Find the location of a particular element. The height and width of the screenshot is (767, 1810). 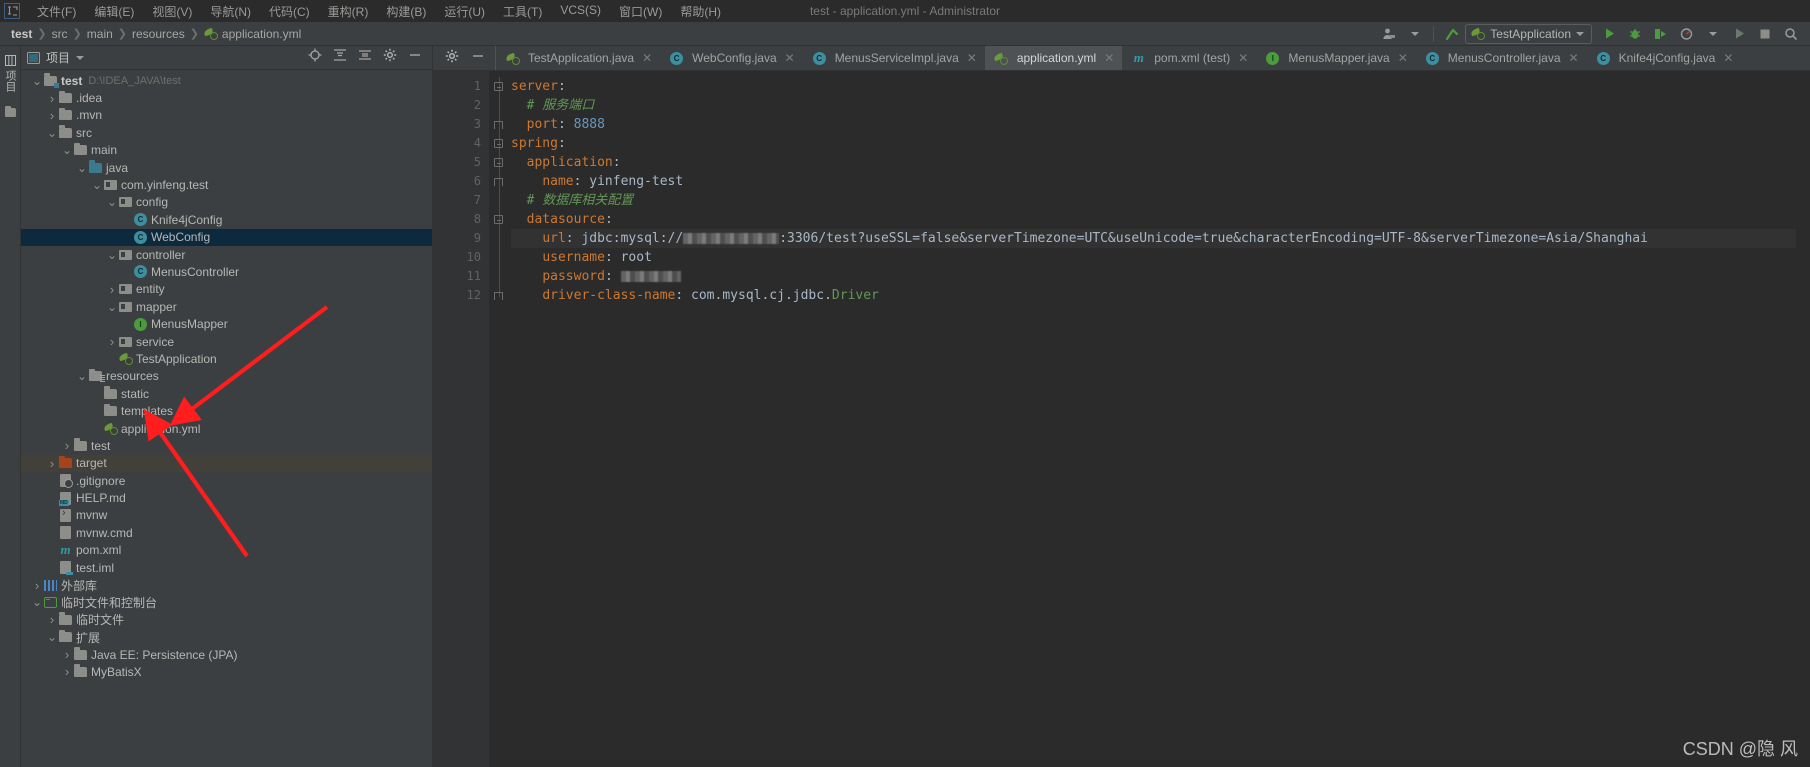

tree-node-menuscontroller: ·CMenusController is located at coordinates (226, 271).